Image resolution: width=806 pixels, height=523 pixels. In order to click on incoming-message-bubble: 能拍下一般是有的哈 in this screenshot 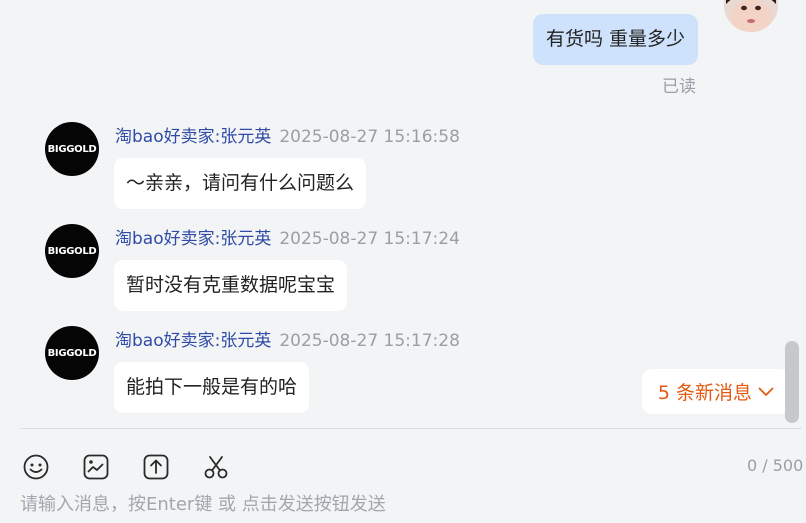, I will do `click(212, 387)`.